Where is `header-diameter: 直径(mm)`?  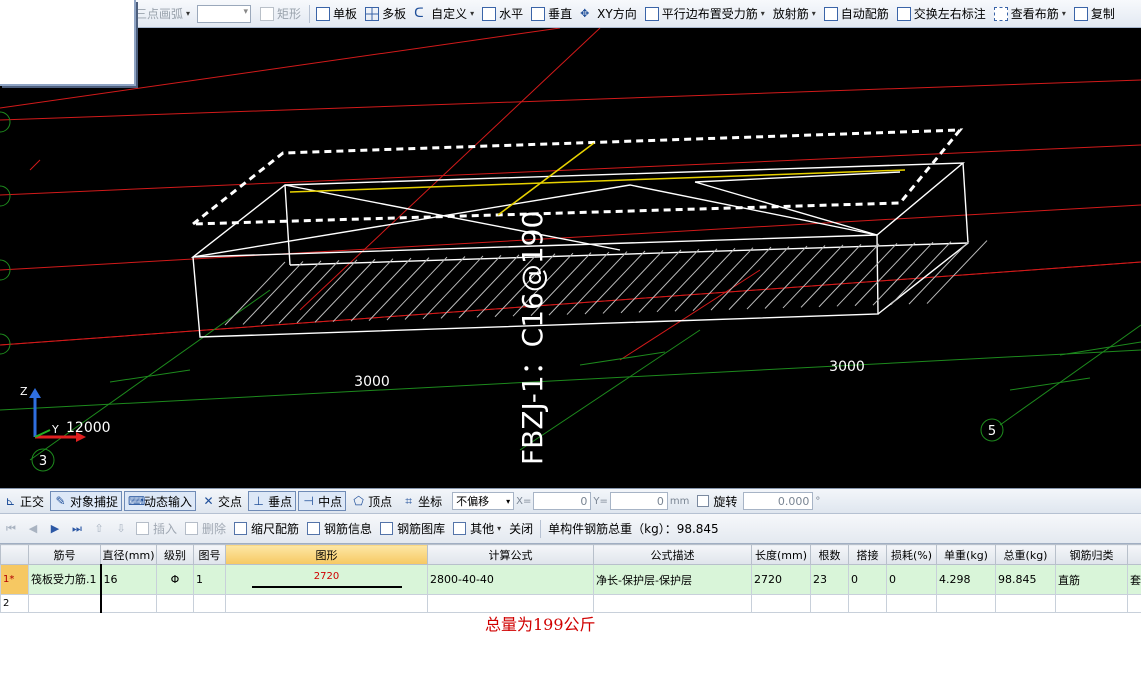
header-diameter: 直径(mm) is located at coordinates (128, 554).